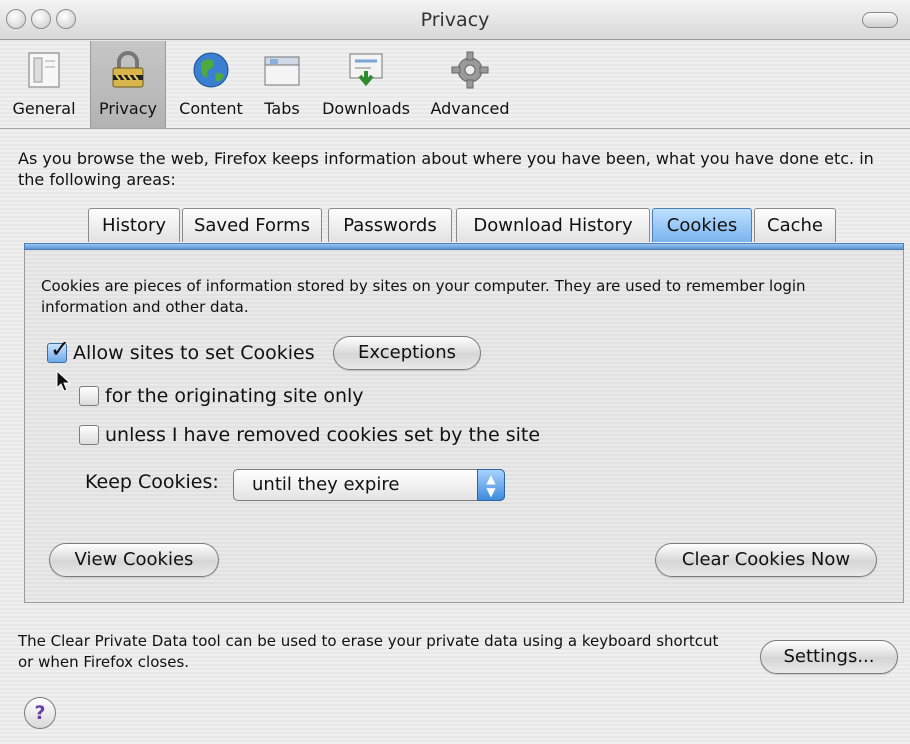 The image size is (910, 744). What do you see at coordinates (44, 70) in the screenshot?
I see `general-icon` at bounding box center [44, 70].